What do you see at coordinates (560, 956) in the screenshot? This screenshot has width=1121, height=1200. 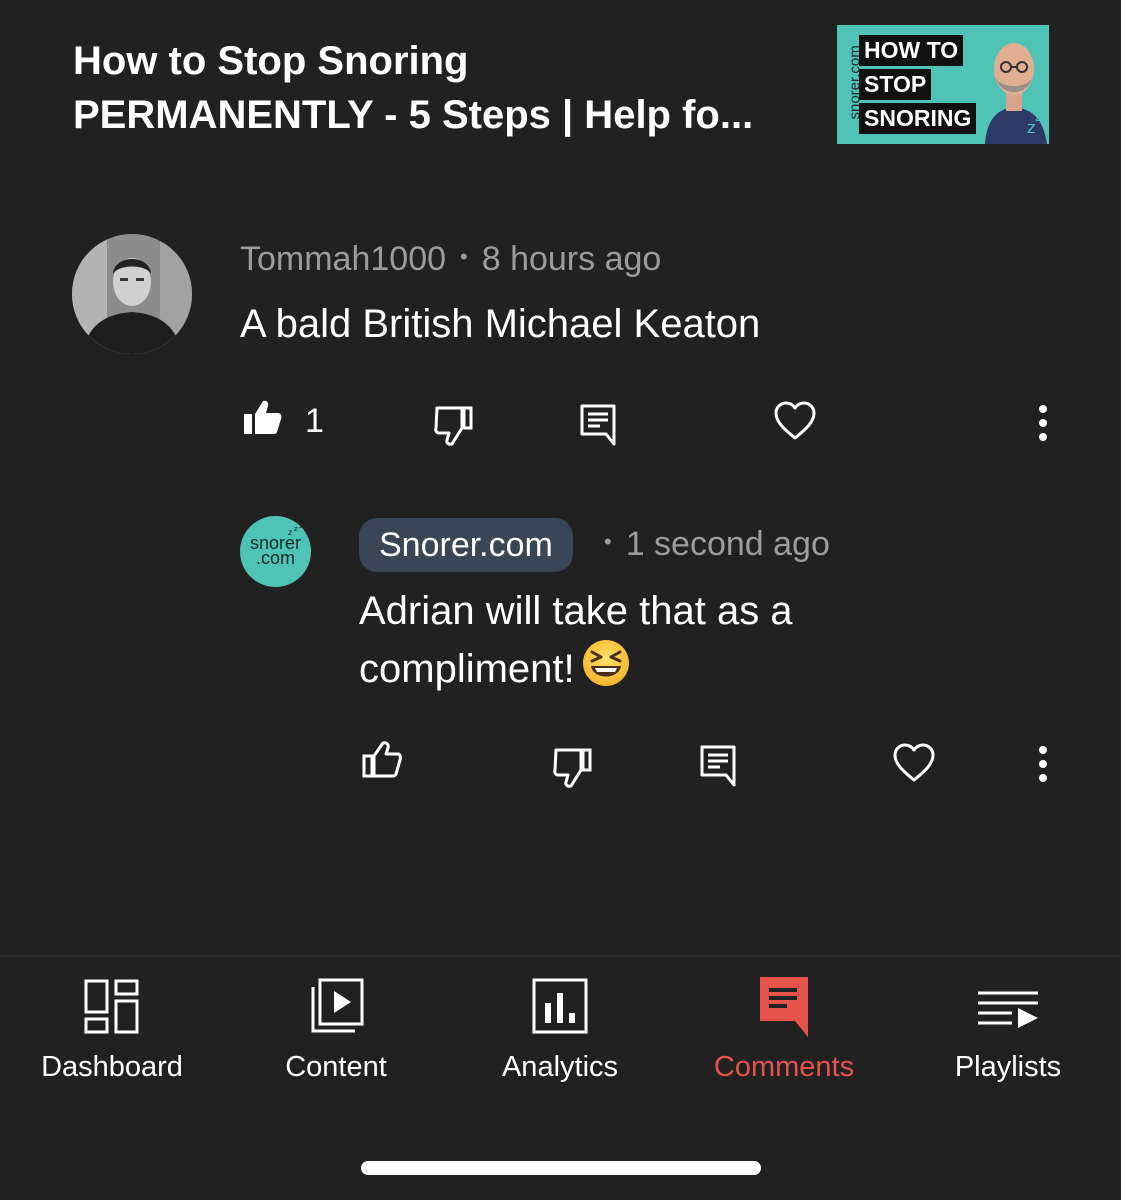 I see `nav-divider` at bounding box center [560, 956].